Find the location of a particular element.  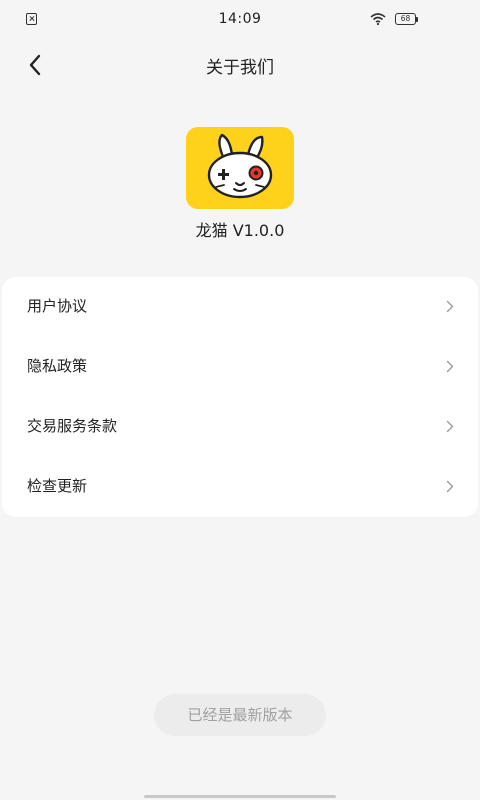

page-title: 关于我们 is located at coordinates (240, 68).